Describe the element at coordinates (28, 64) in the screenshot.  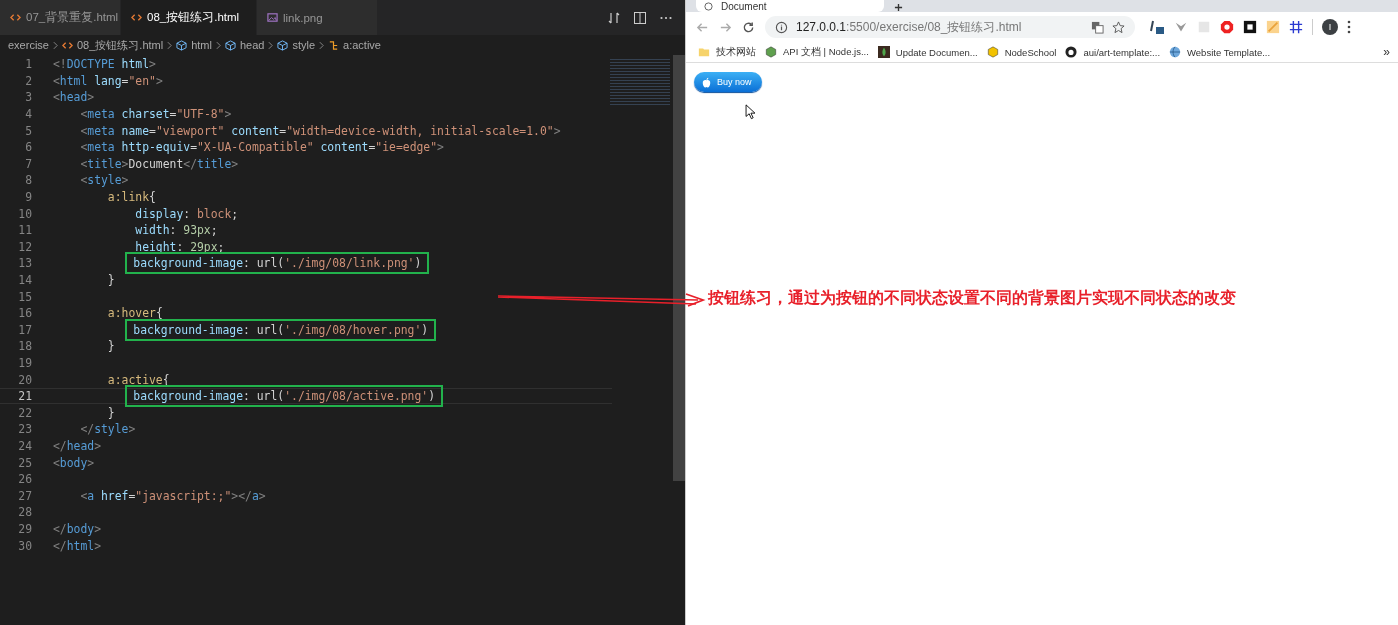
I see `line-number: 1` at that location.